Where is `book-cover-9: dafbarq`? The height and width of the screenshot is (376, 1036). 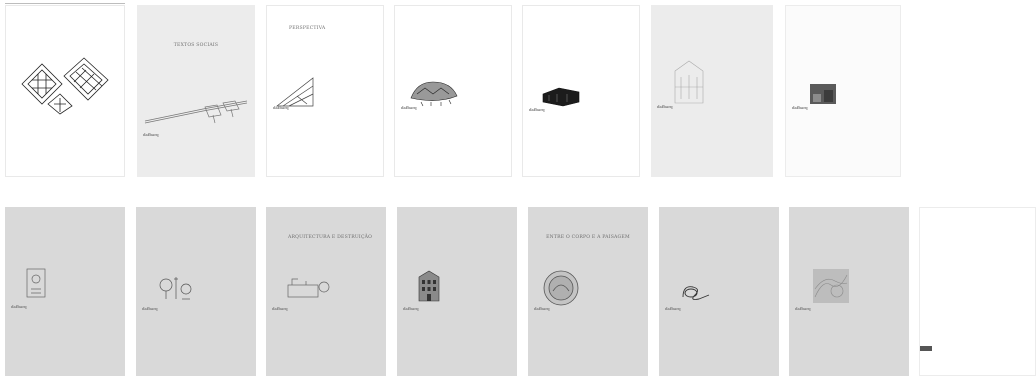
book-cover-9: dafbarq is located at coordinates (196, 291).